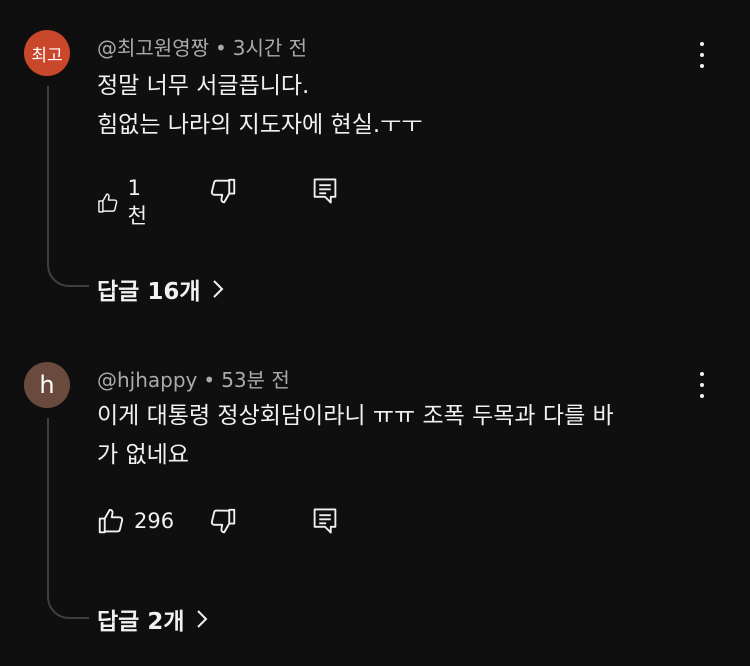 The width and height of the screenshot is (750, 666). I want to click on avatar: 최고, so click(47, 53).